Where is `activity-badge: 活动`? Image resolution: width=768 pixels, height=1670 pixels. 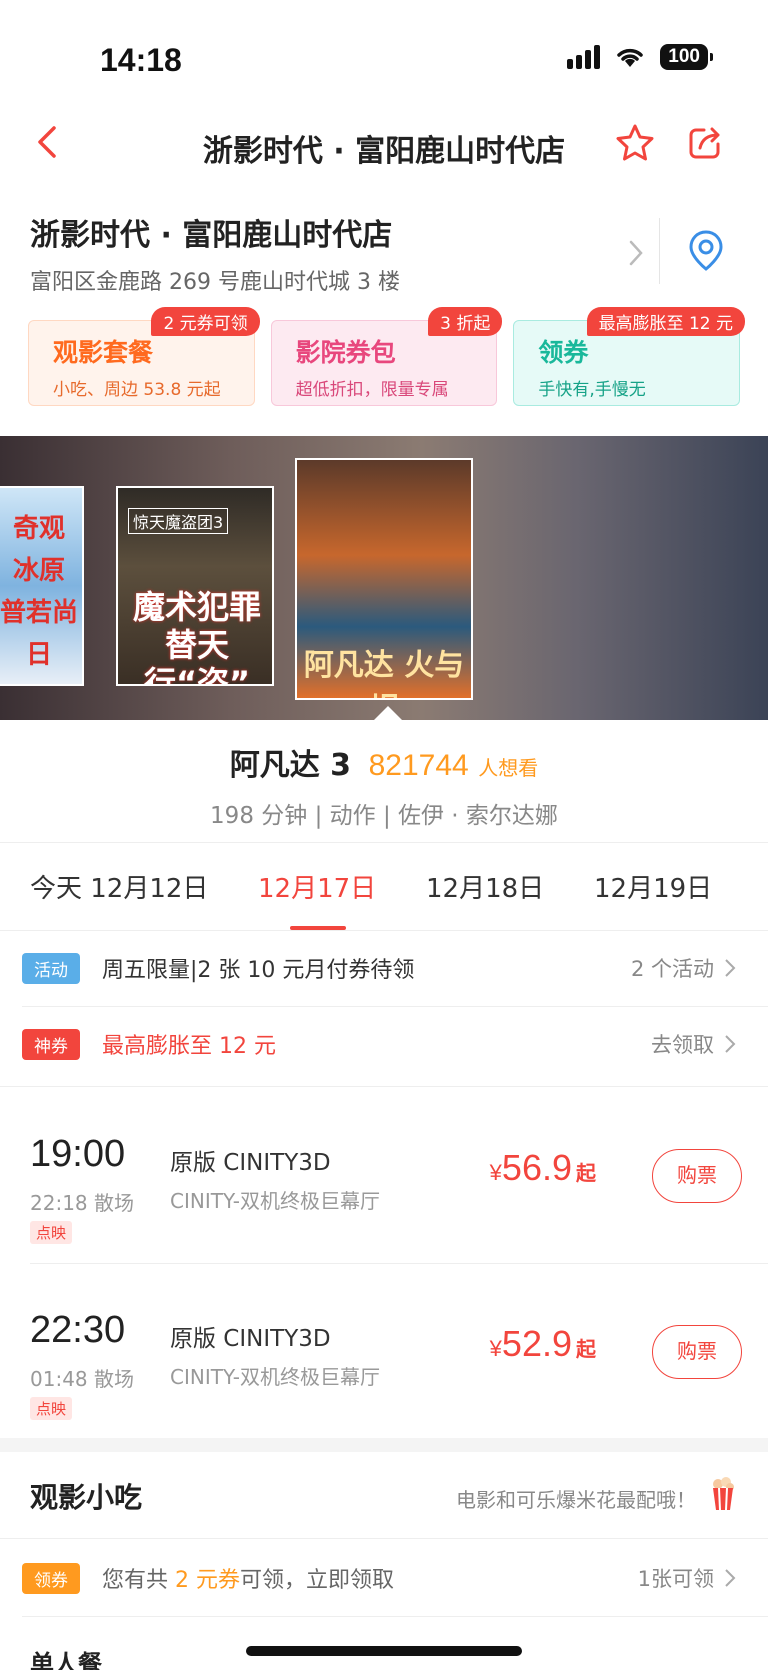
activity-badge: 活动 is located at coordinates (51, 968).